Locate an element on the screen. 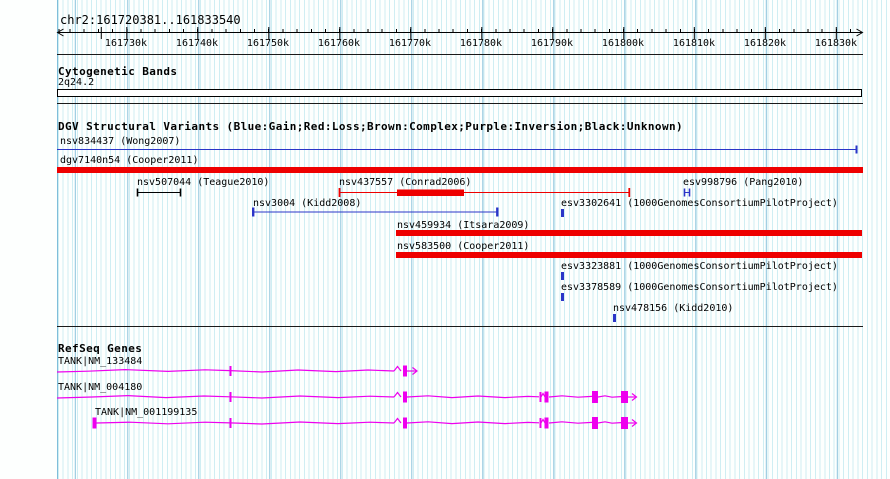 The height and width of the screenshot is (479, 890). ruler-tick-label: 161740k is located at coordinates (197, 43).